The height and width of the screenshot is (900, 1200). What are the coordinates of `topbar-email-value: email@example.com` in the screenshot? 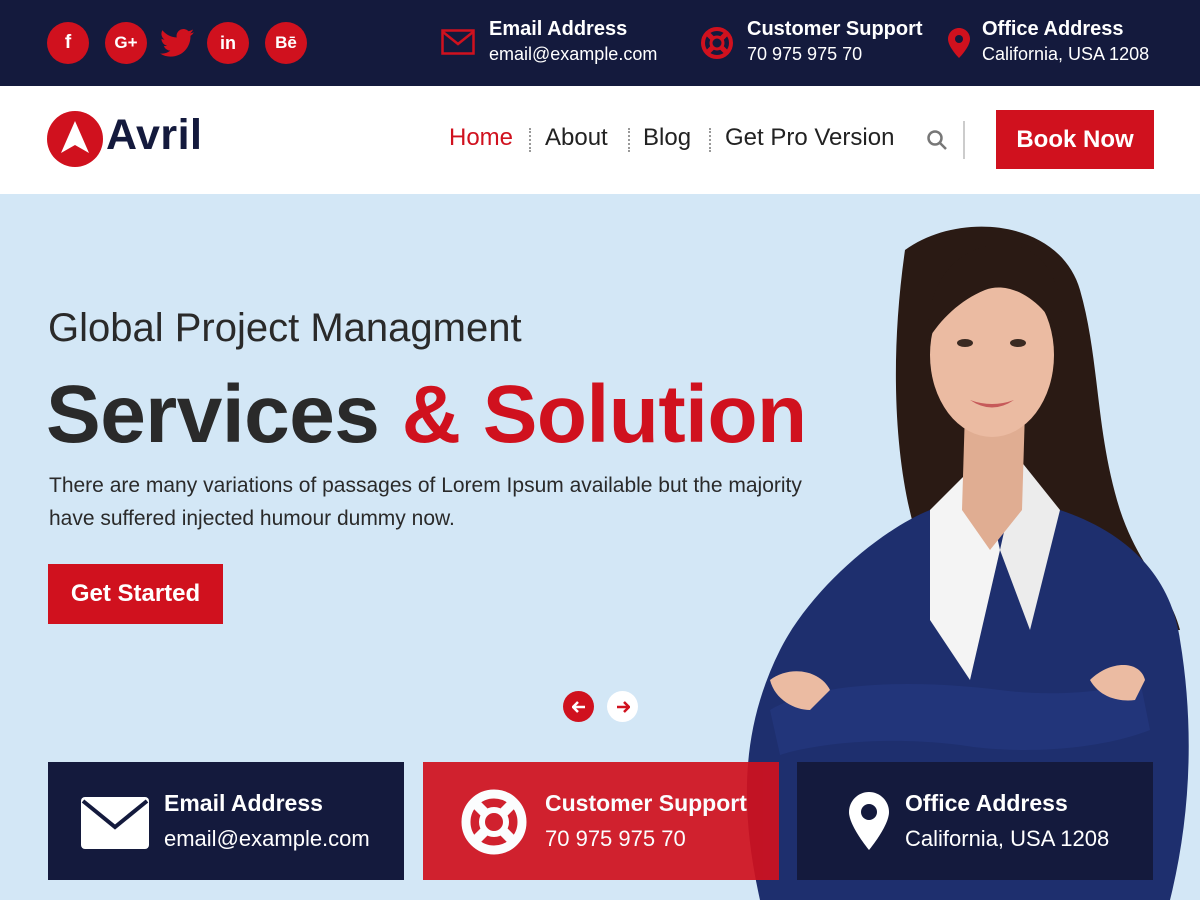 It's located at (573, 54).